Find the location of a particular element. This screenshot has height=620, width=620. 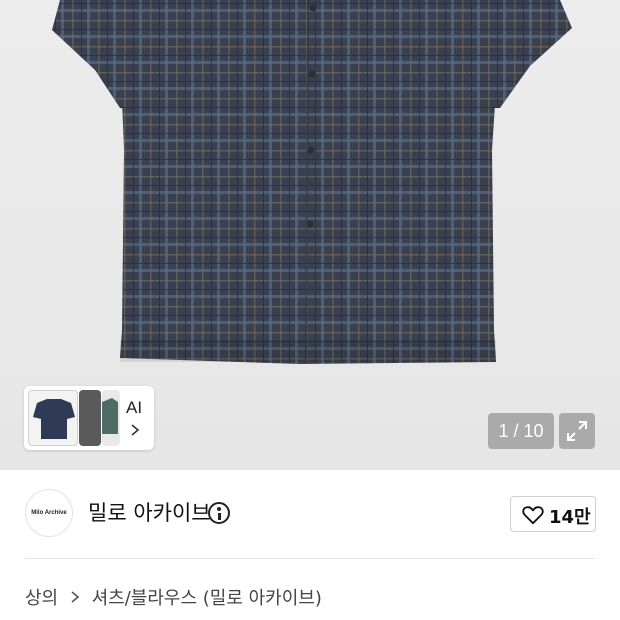

ai-recommend-label: AI is located at coordinates (134, 408).